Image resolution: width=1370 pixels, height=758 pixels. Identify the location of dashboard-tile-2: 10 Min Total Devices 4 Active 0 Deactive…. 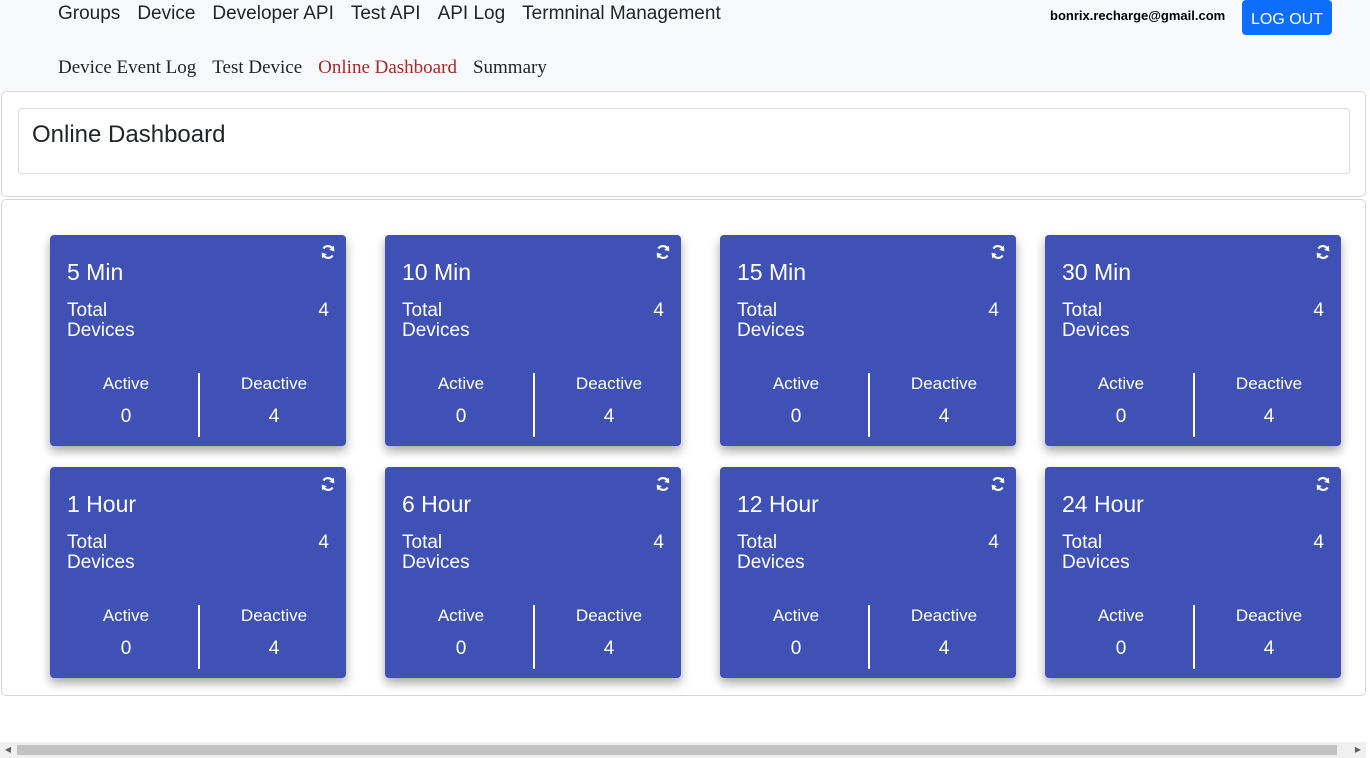
(533, 340).